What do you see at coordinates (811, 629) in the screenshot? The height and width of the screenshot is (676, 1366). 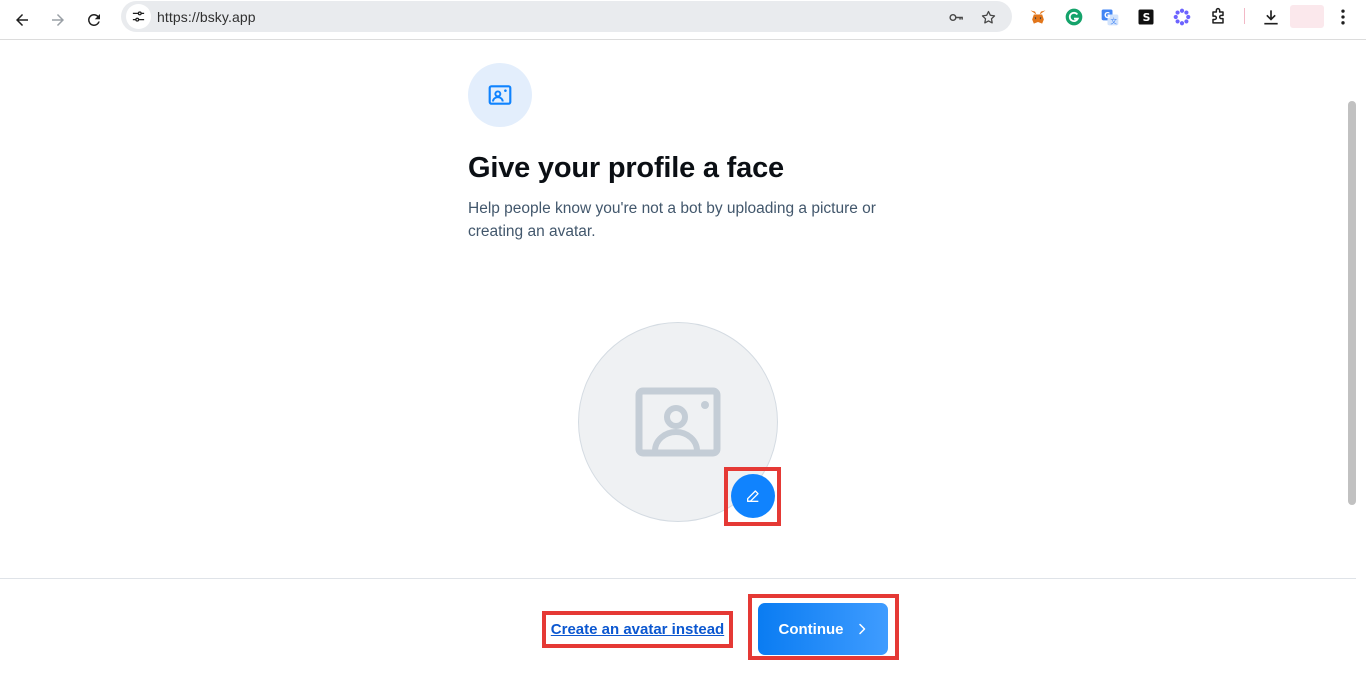 I see `continue-button-label: Continue` at bounding box center [811, 629].